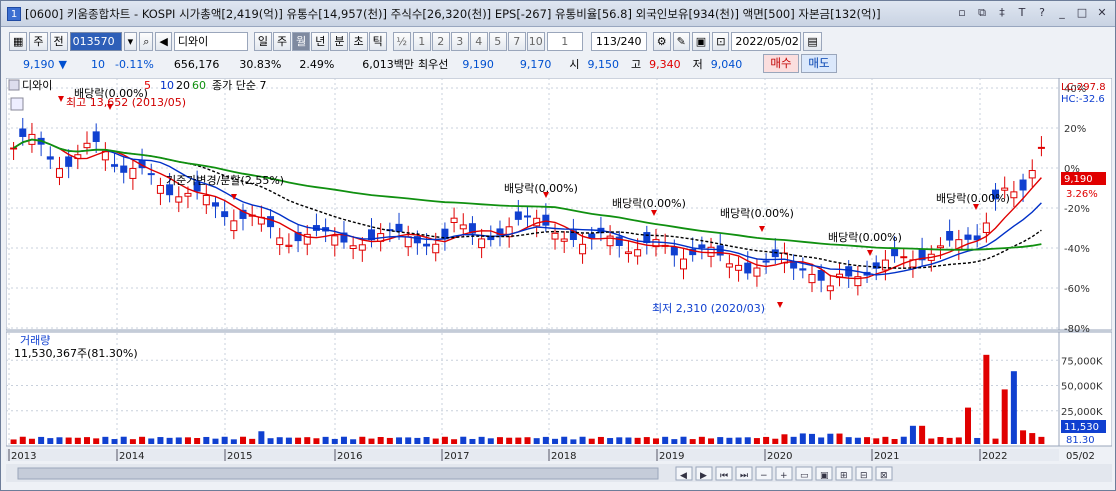 The width and height of the screenshot is (1116, 491). Describe the element at coordinates (535, 64) in the screenshot. I see `best-bid: 9,170` at that location.